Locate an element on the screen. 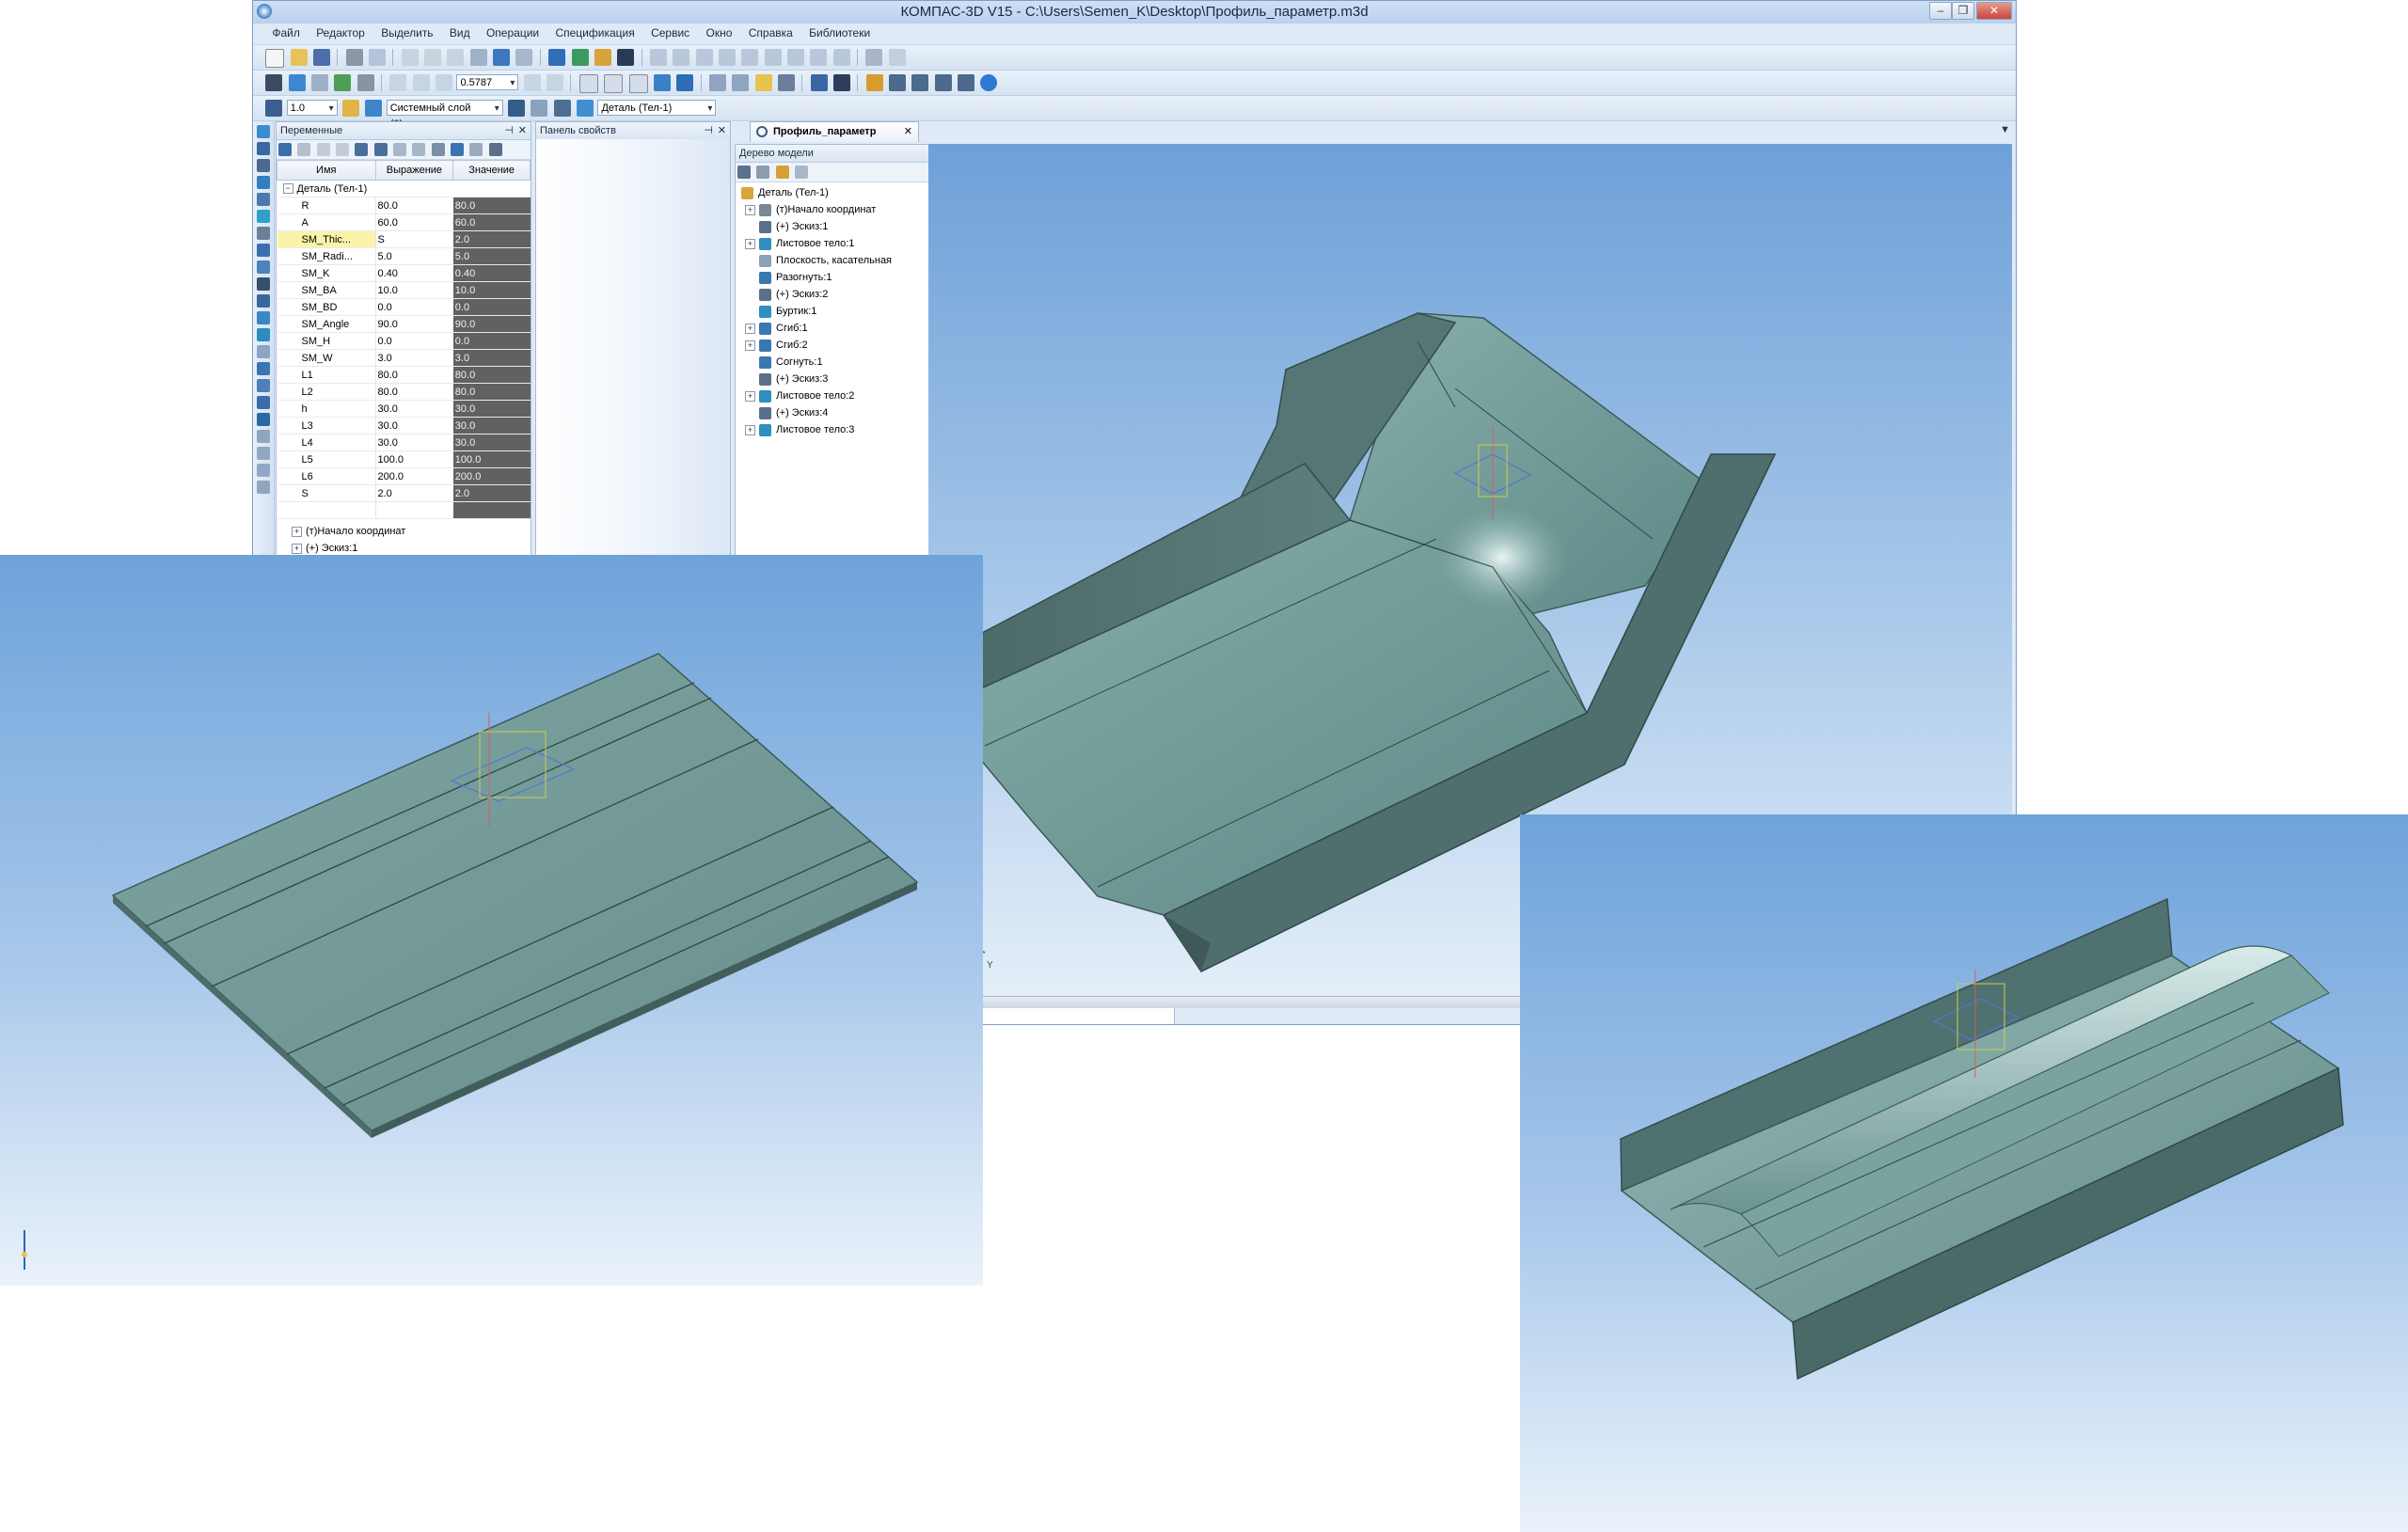 Image resolution: width=2408 pixels, height=1532 pixels. variable-expression-cell: S is located at coordinates (414, 239).